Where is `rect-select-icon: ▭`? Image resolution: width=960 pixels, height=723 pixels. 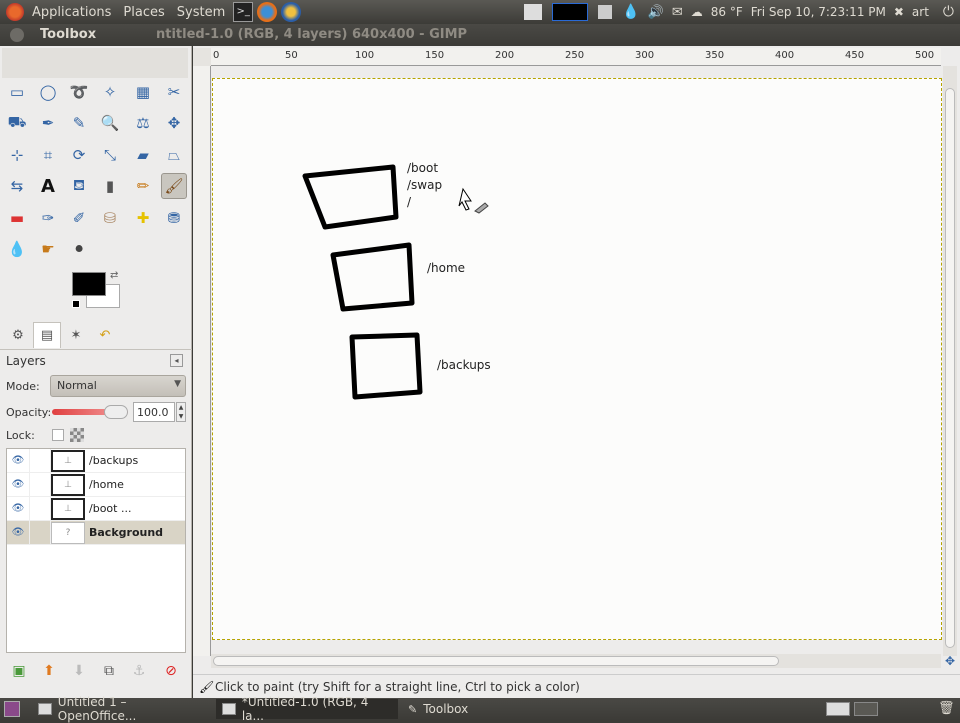
rect-select-icon: ▭ is located at coordinates (17, 92).